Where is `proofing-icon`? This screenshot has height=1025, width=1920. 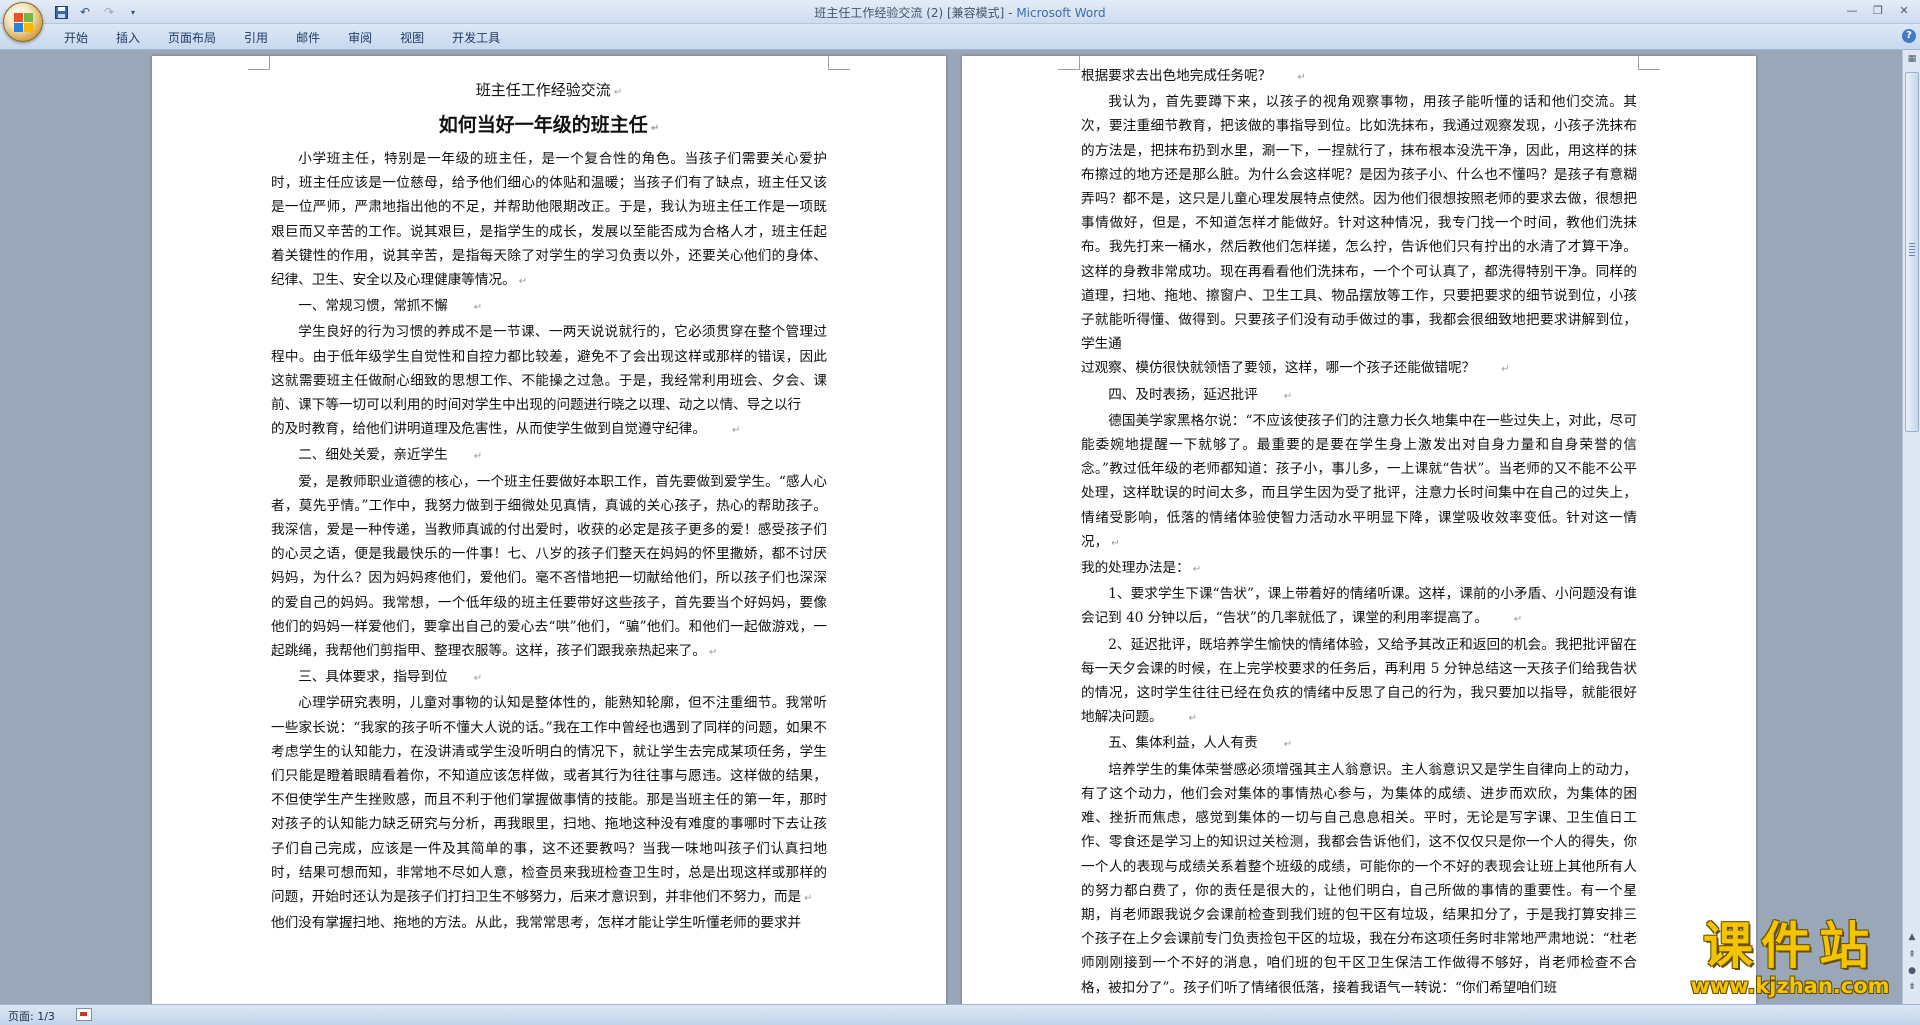
proofing-icon is located at coordinates (84, 1014).